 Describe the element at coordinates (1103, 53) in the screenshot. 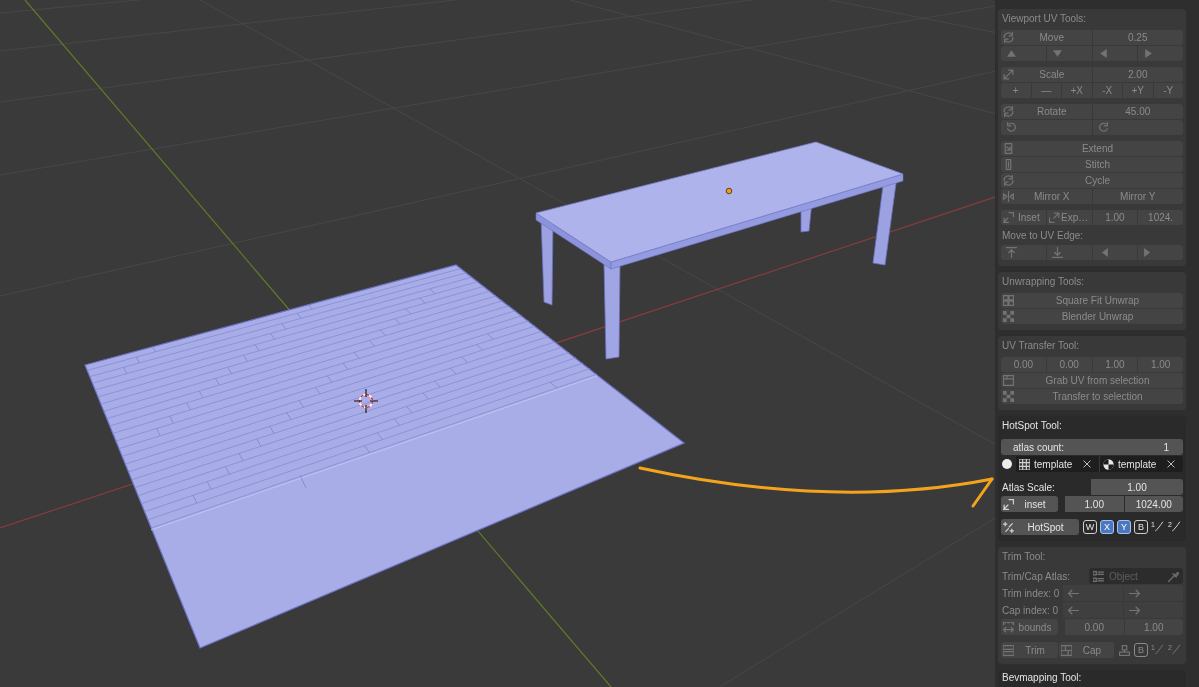

I see `left-triangle-icon` at that location.